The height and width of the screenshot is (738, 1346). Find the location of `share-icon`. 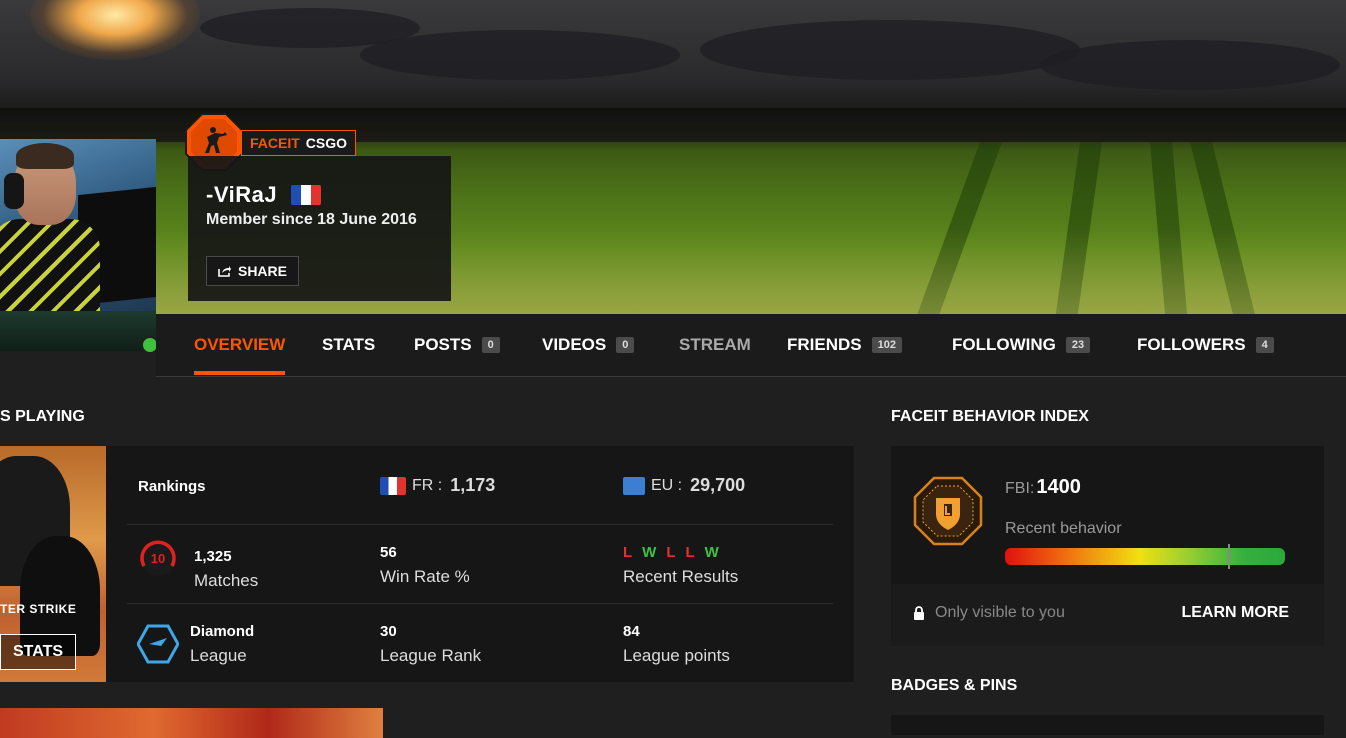

share-icon is located at coordinates (224, 271).